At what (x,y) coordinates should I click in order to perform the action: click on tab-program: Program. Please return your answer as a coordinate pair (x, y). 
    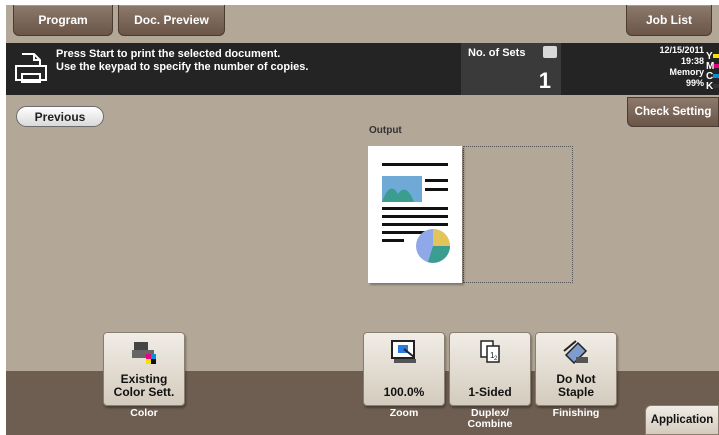
    Looking at the image, I should click on (63, 20).